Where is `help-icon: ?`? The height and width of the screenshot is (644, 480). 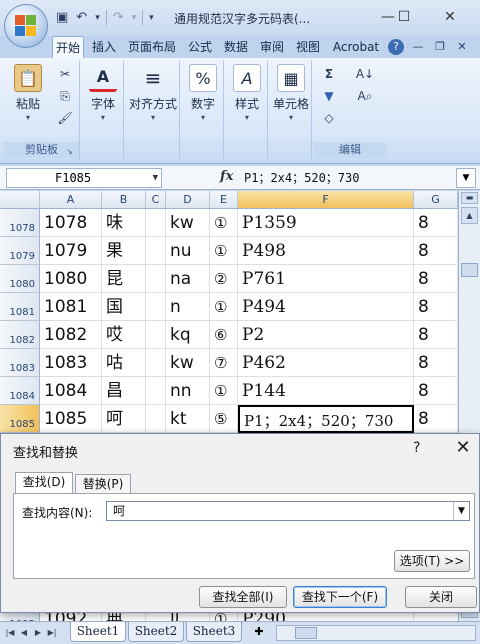 help-icon: ? is located at coordinates (396, 47).